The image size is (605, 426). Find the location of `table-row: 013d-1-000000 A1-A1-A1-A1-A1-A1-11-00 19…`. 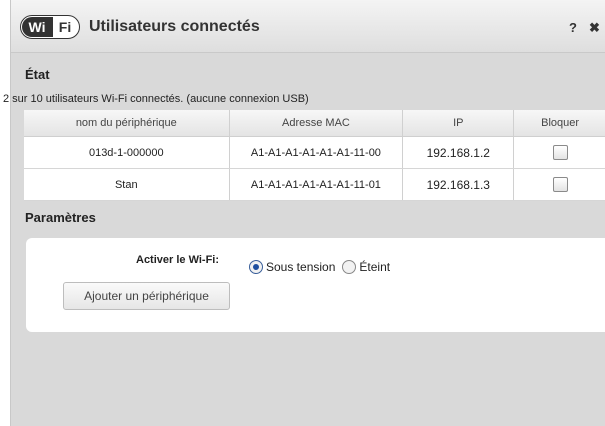

table-row: 013d-1-000000 A1-A1-A1-A1-A1-A1-11-00 19… is located at coordinates (314, 152).